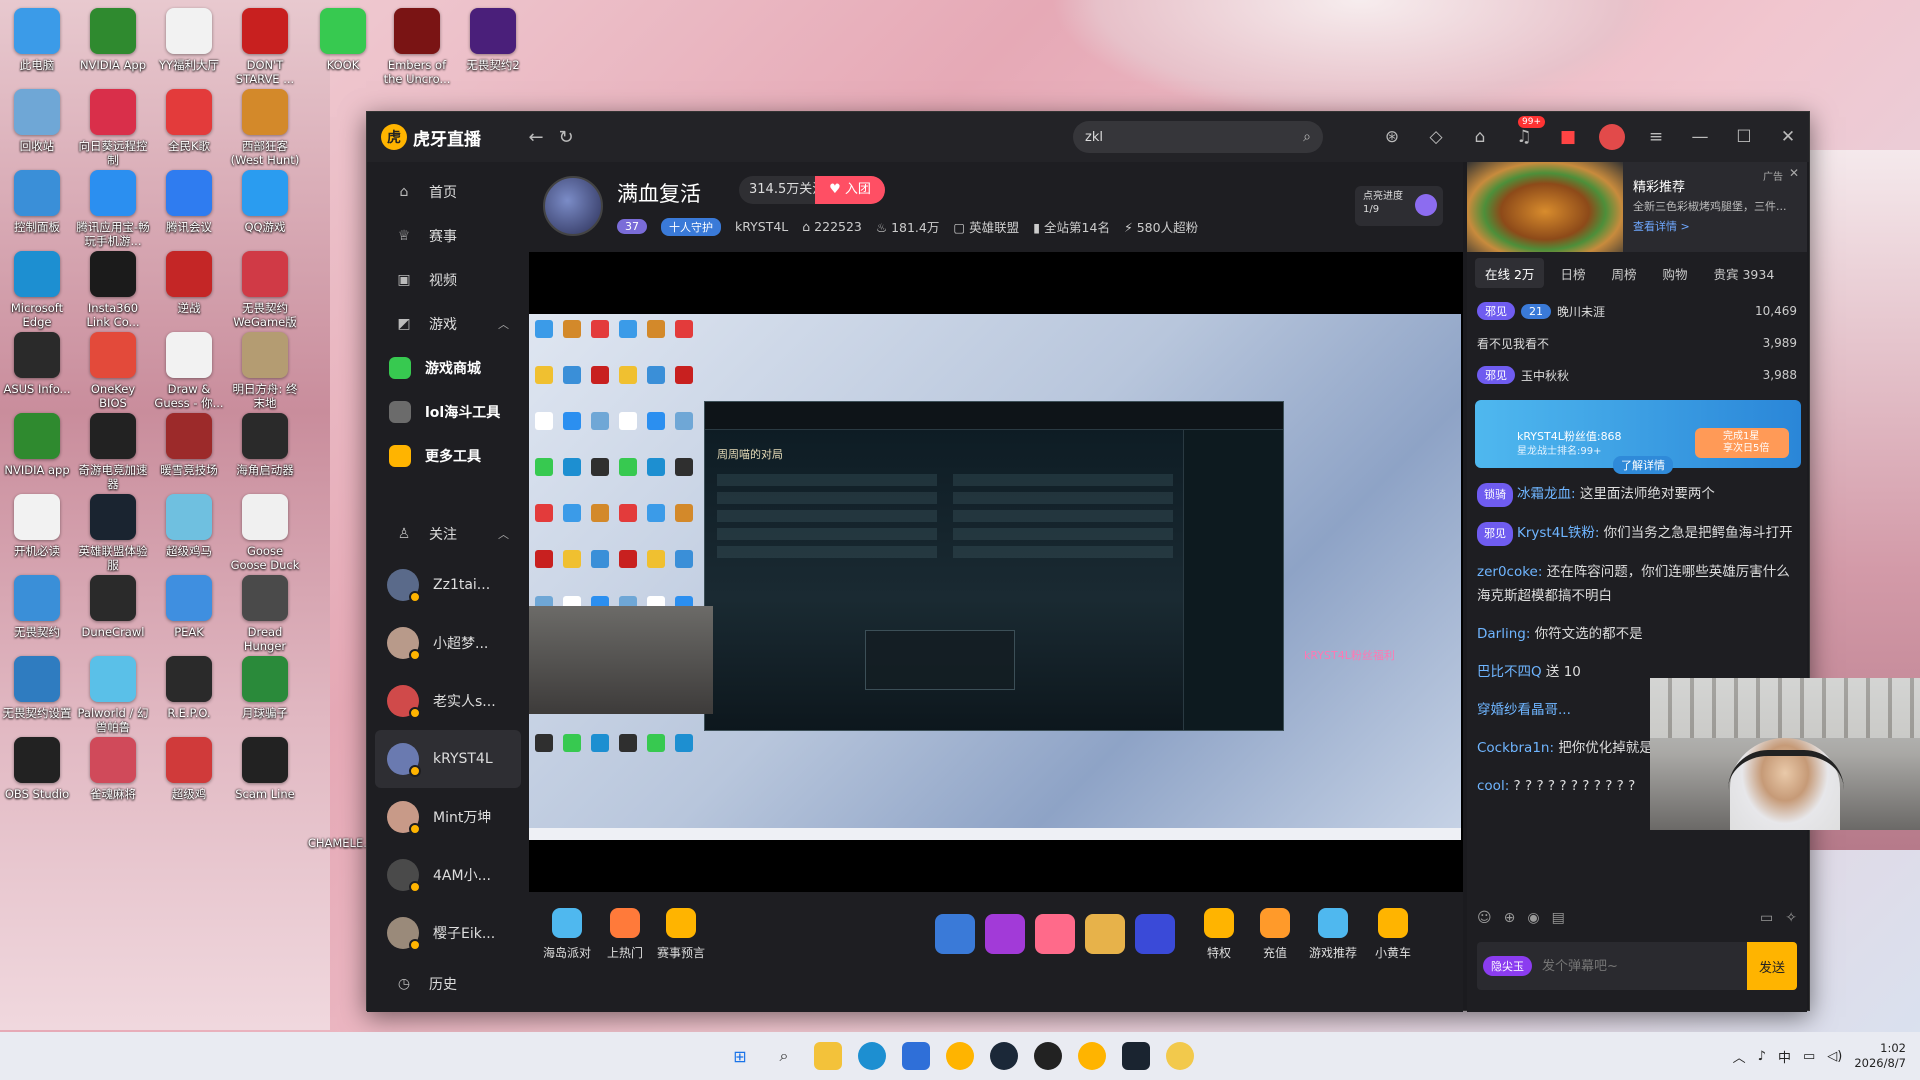  I want to click on nav-video: ▣ 视频, so click(448, 280).